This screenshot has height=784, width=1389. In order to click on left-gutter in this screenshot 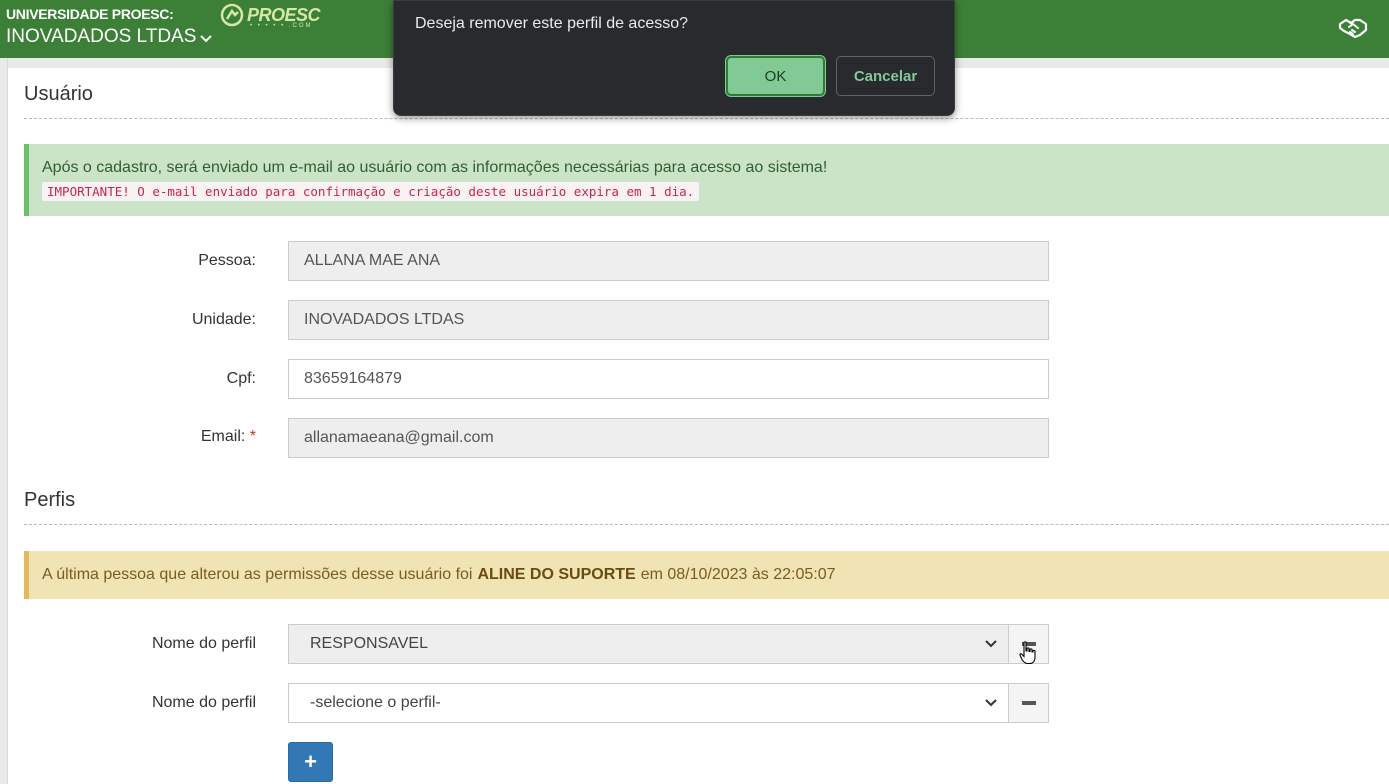, I will do `click(4, 421)`.